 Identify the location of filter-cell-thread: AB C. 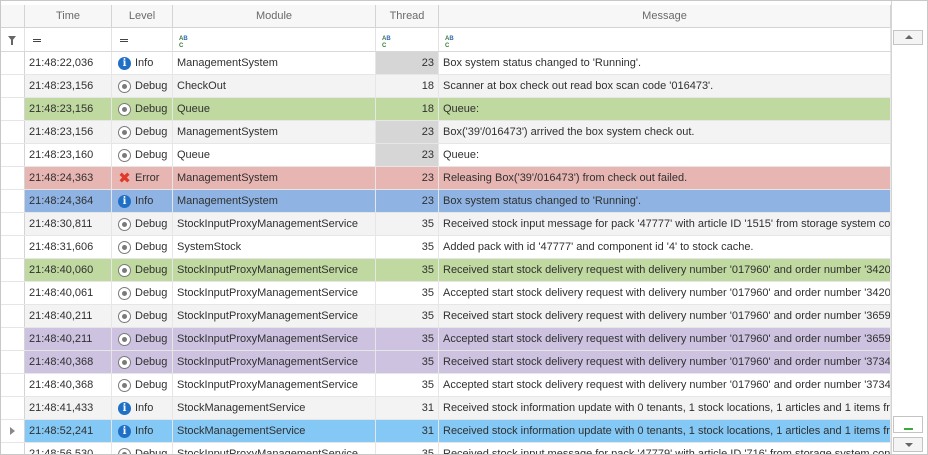
(407, 39).